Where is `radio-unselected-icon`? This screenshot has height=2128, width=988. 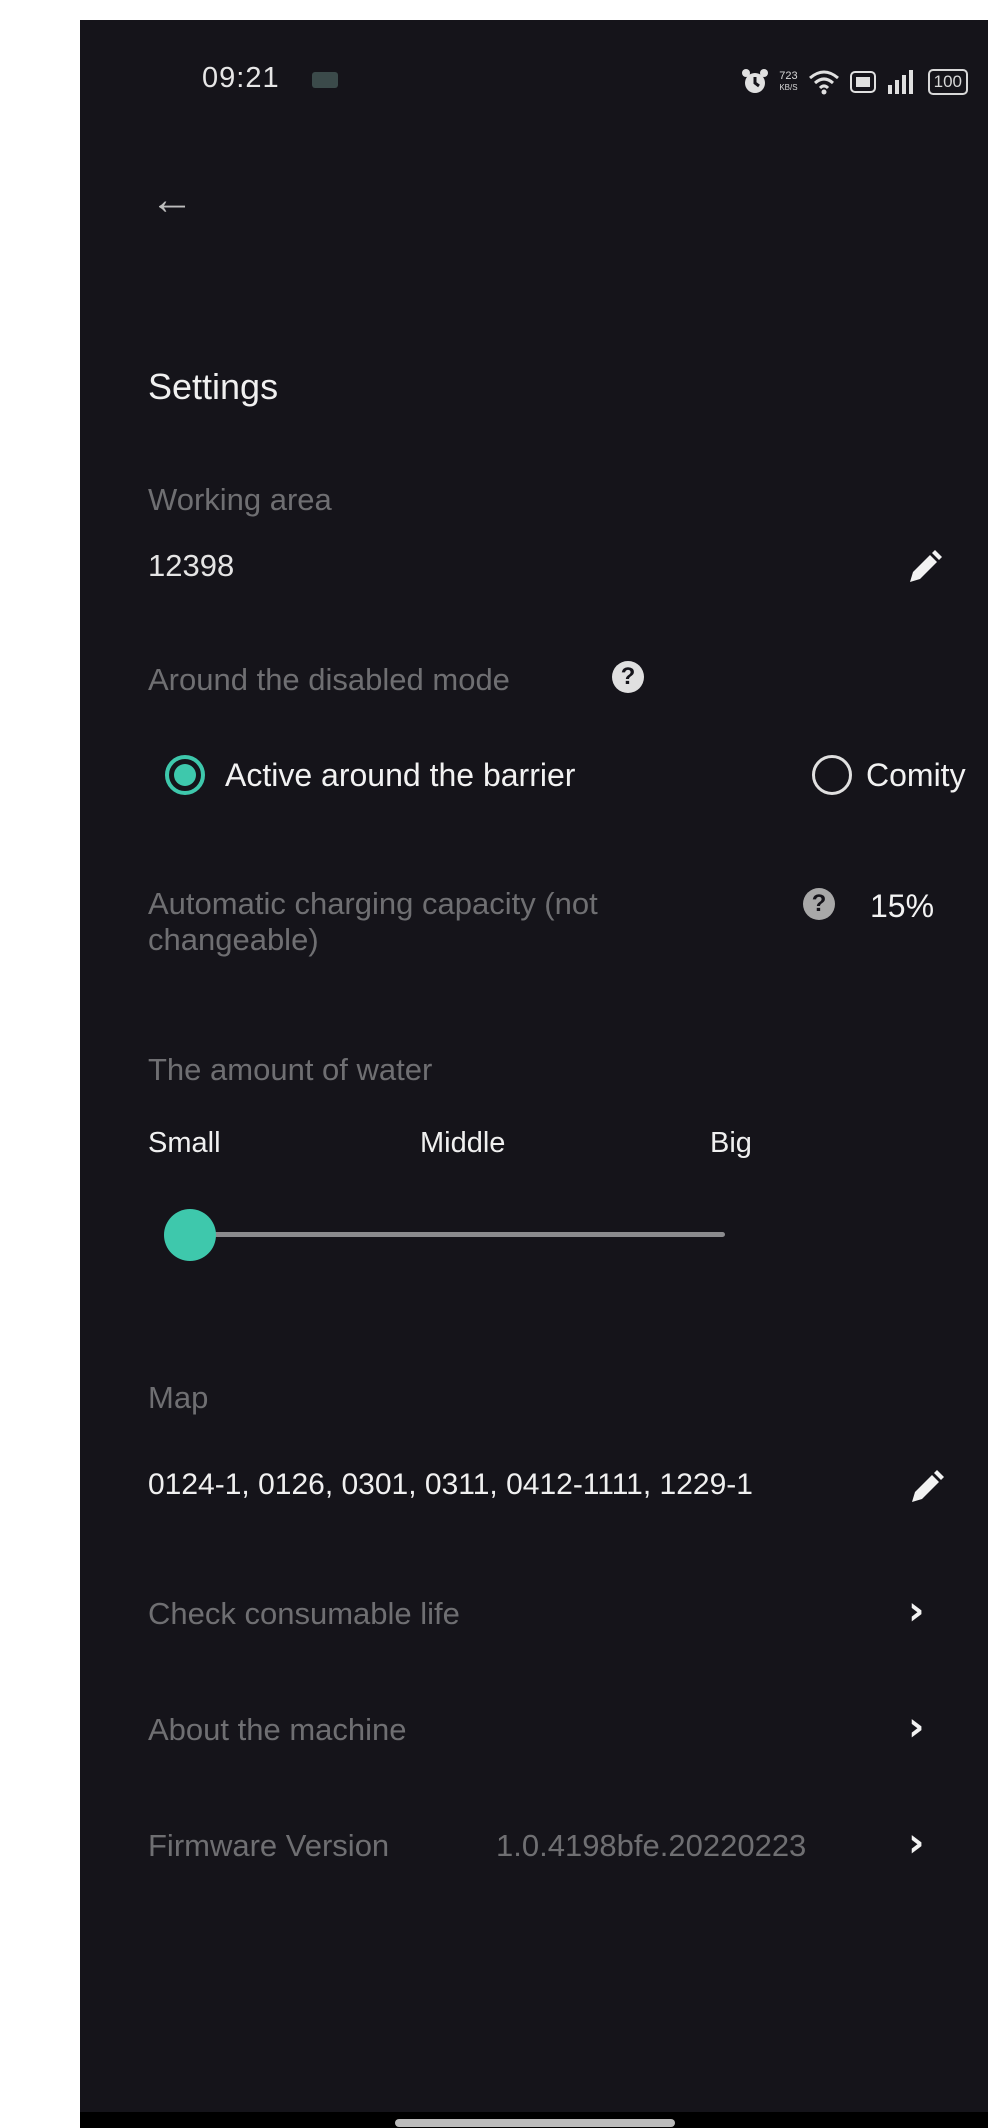 radio-unselected-icon is located at coordinates (832, 775).